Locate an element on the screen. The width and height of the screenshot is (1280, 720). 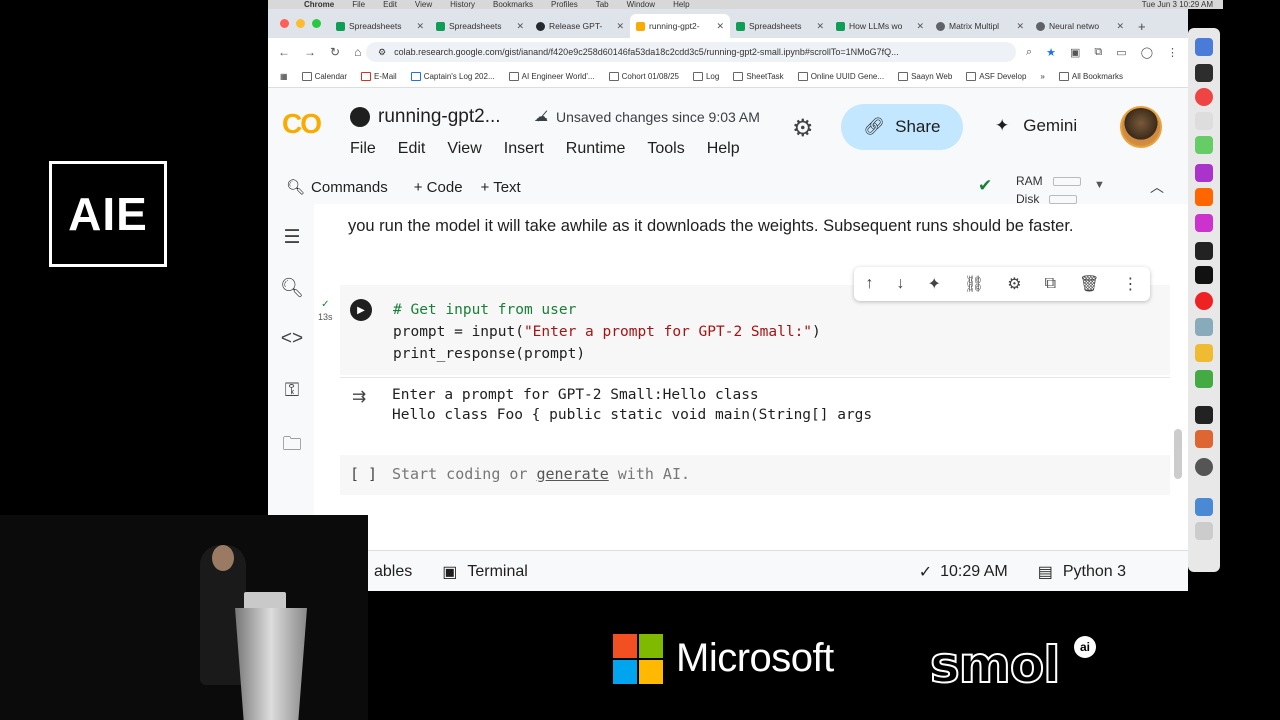
secrets-key-icon: ⚿ is located at coordinates (292, 391).